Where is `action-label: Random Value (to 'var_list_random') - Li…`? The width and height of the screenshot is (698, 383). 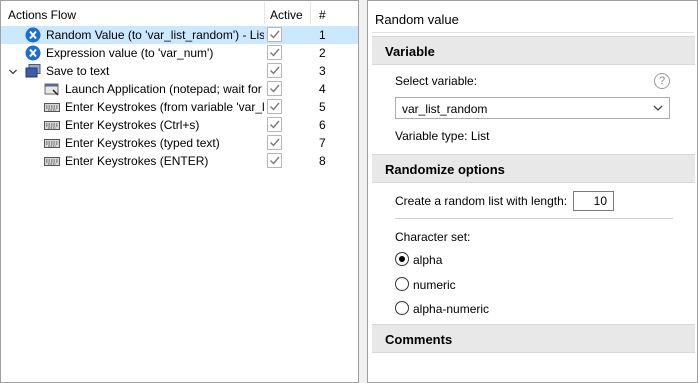 action-label: Random Value (to 'var_list_random') - Li… is located at coordinates (155, 35).